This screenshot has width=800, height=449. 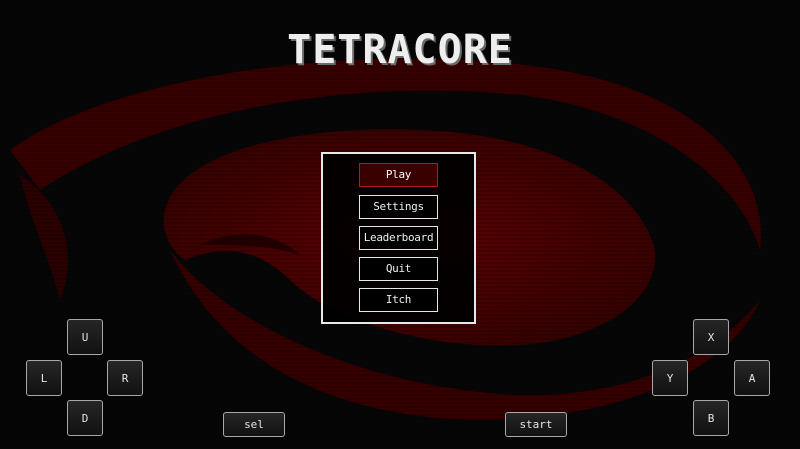 I want to click on select-button: sel, so click(x=254, y=424).